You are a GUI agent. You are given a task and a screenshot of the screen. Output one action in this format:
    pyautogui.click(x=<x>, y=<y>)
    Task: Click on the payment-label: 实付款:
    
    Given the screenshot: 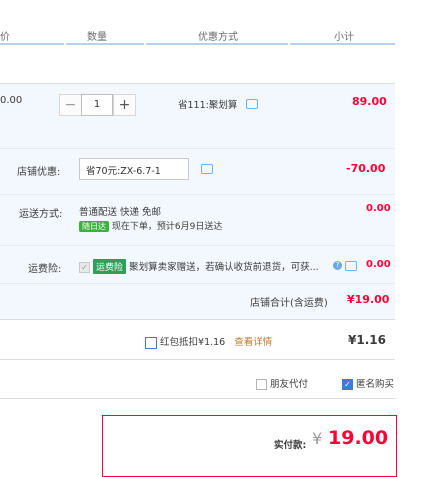 What is the action you would take?
    pyautogui.click(x=290, y=445)
    